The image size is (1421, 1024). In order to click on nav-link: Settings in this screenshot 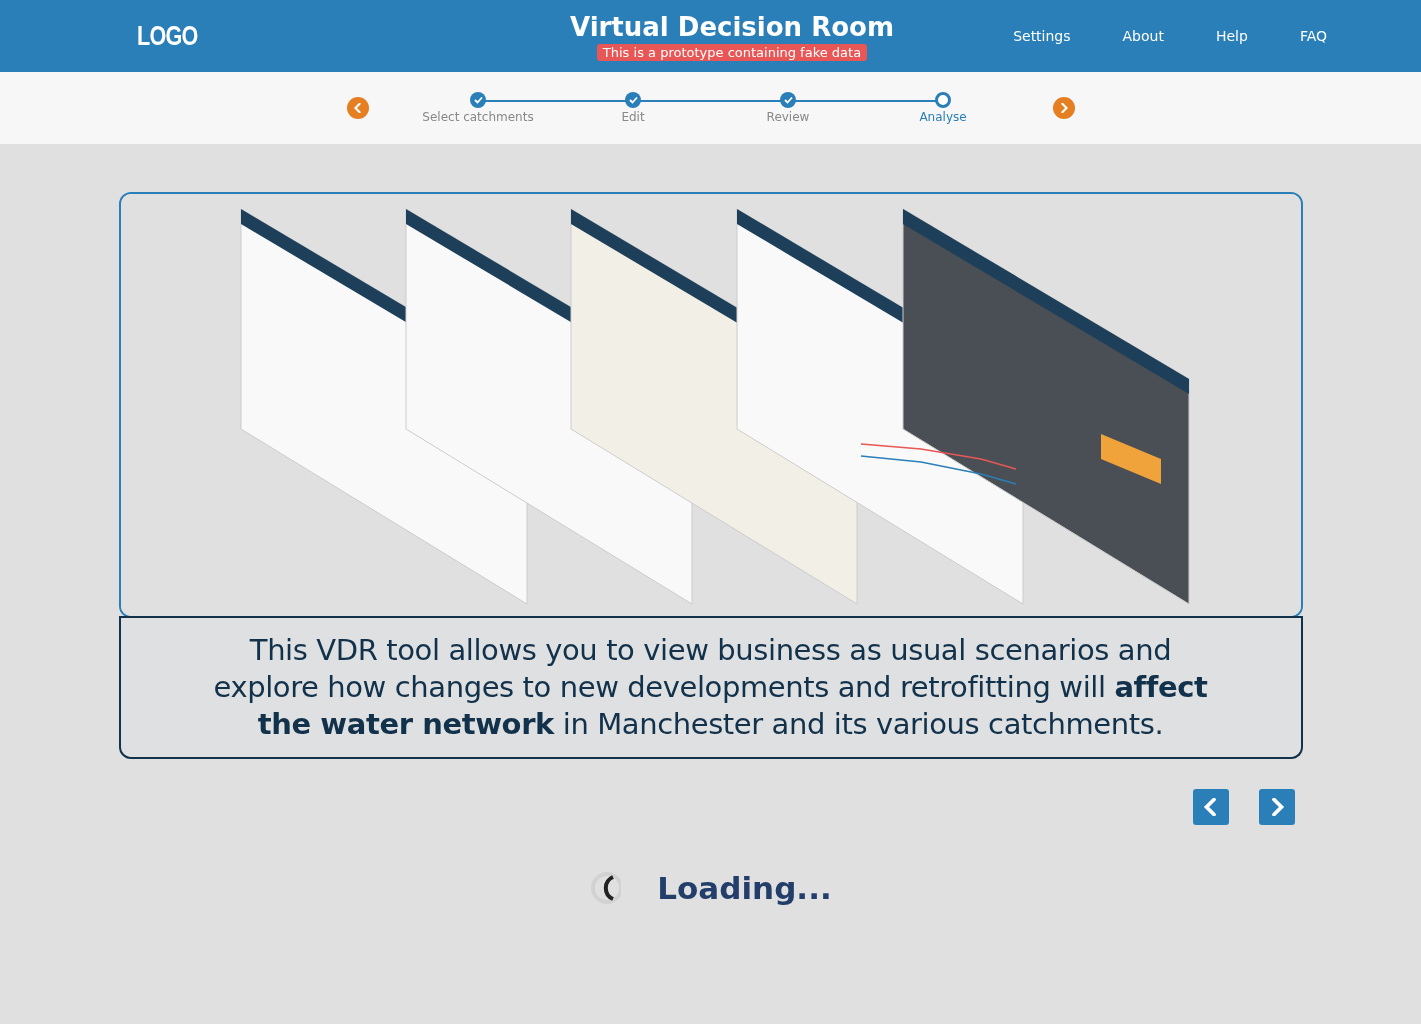, I will do `click(1042, 36)`.